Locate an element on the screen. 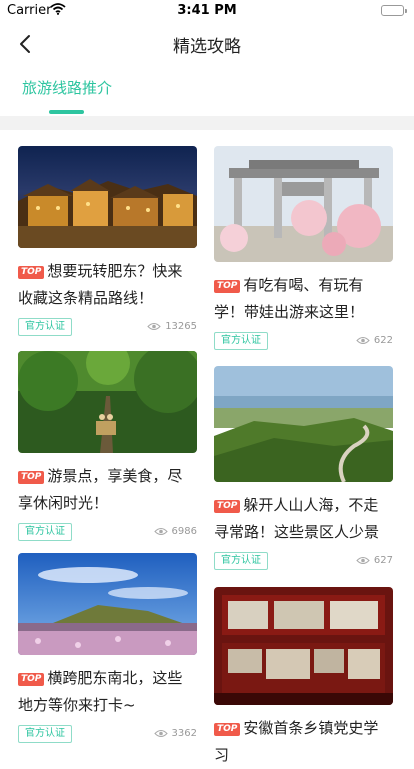 The width and height of the screenshot is (414, 769). tab-travel-routes: 旅游线路推介 is located at coordinates (67, 87).